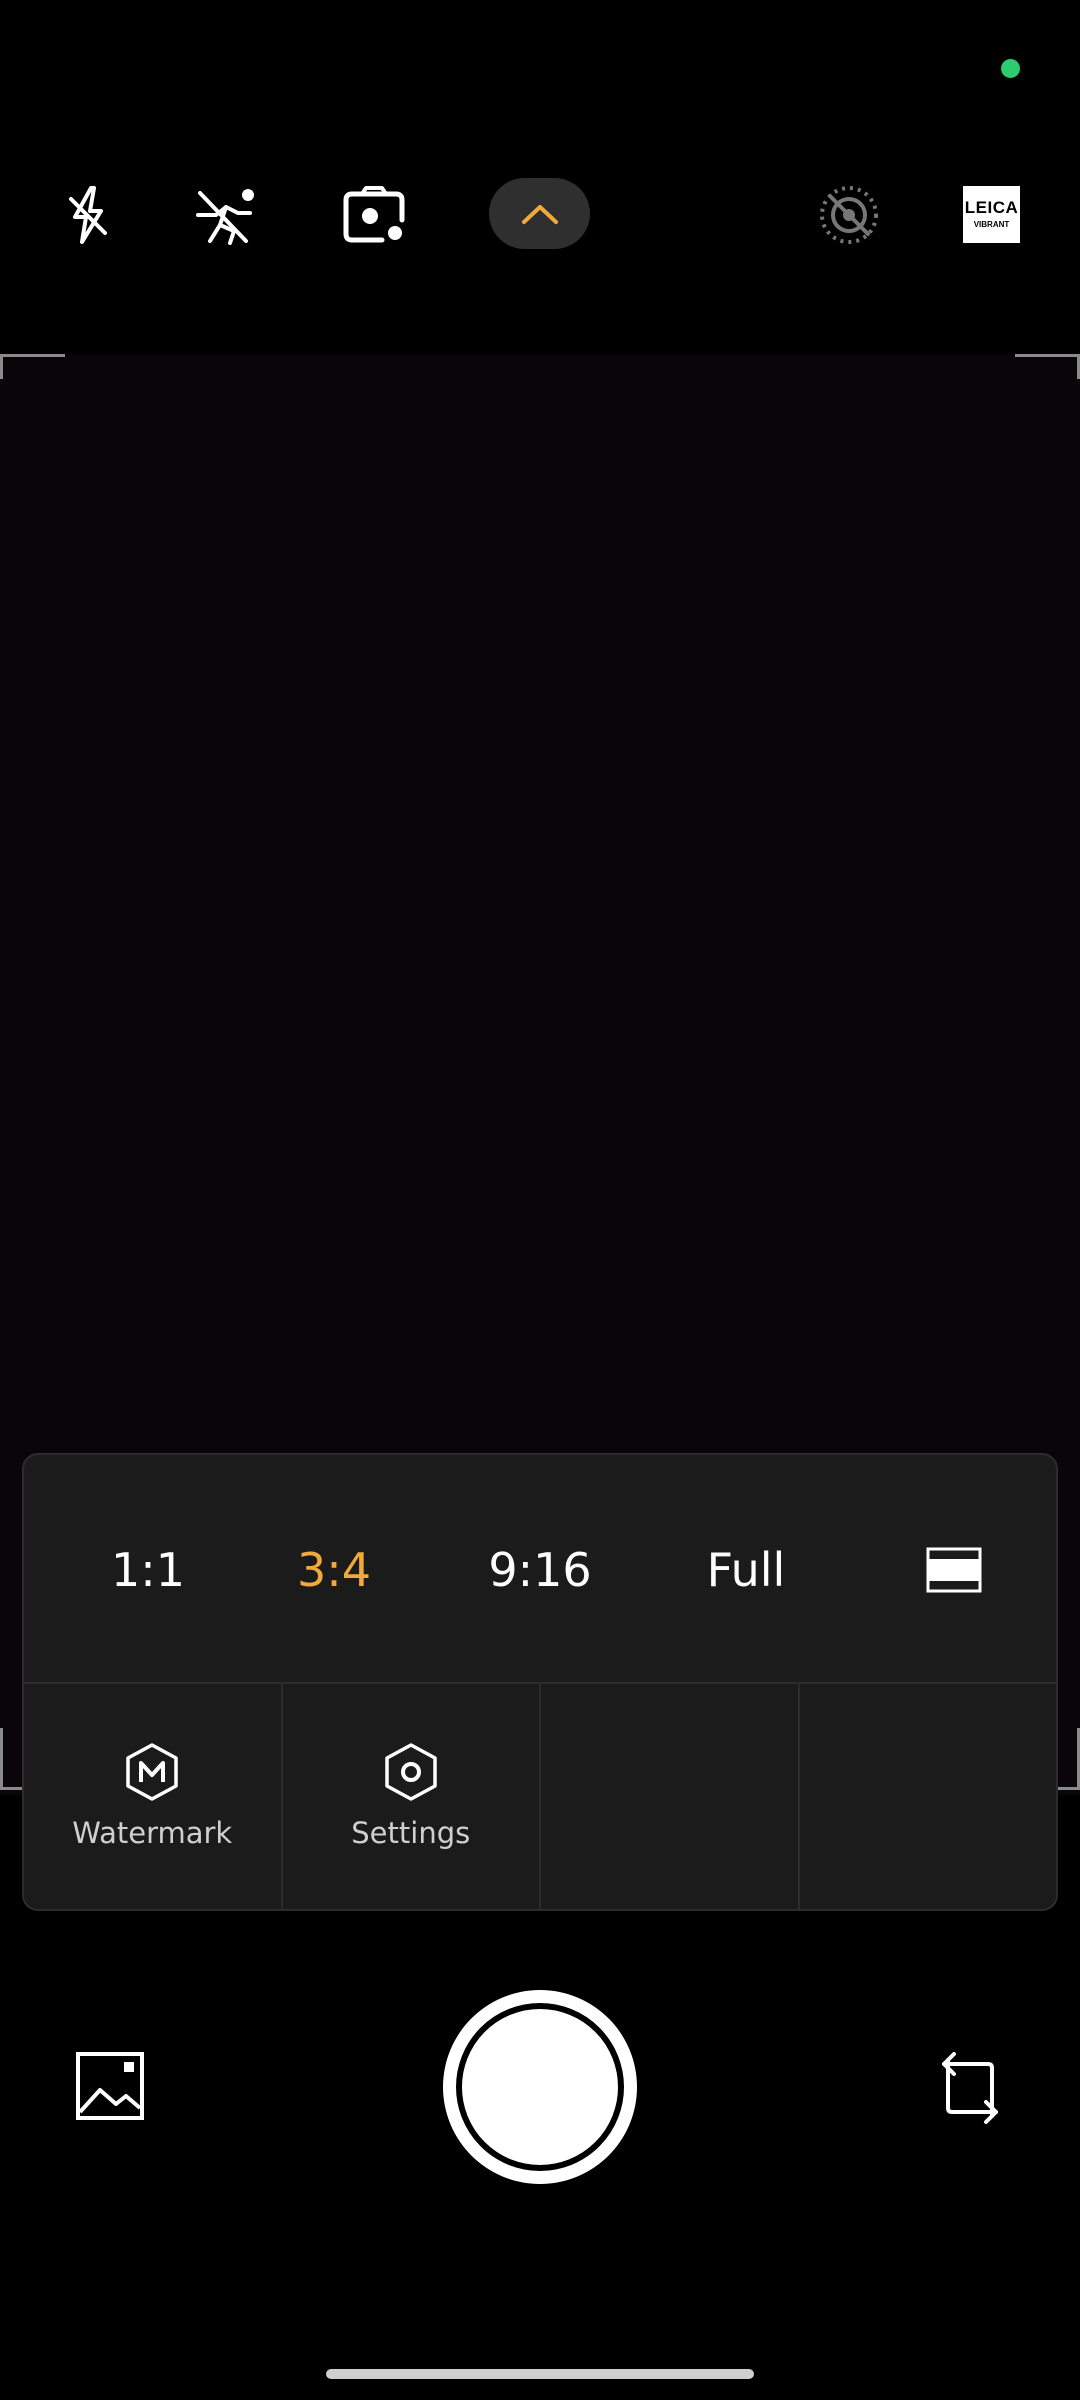  I want to click on leica-style-badge: LEICA VIBRANT, so click(991, 214).